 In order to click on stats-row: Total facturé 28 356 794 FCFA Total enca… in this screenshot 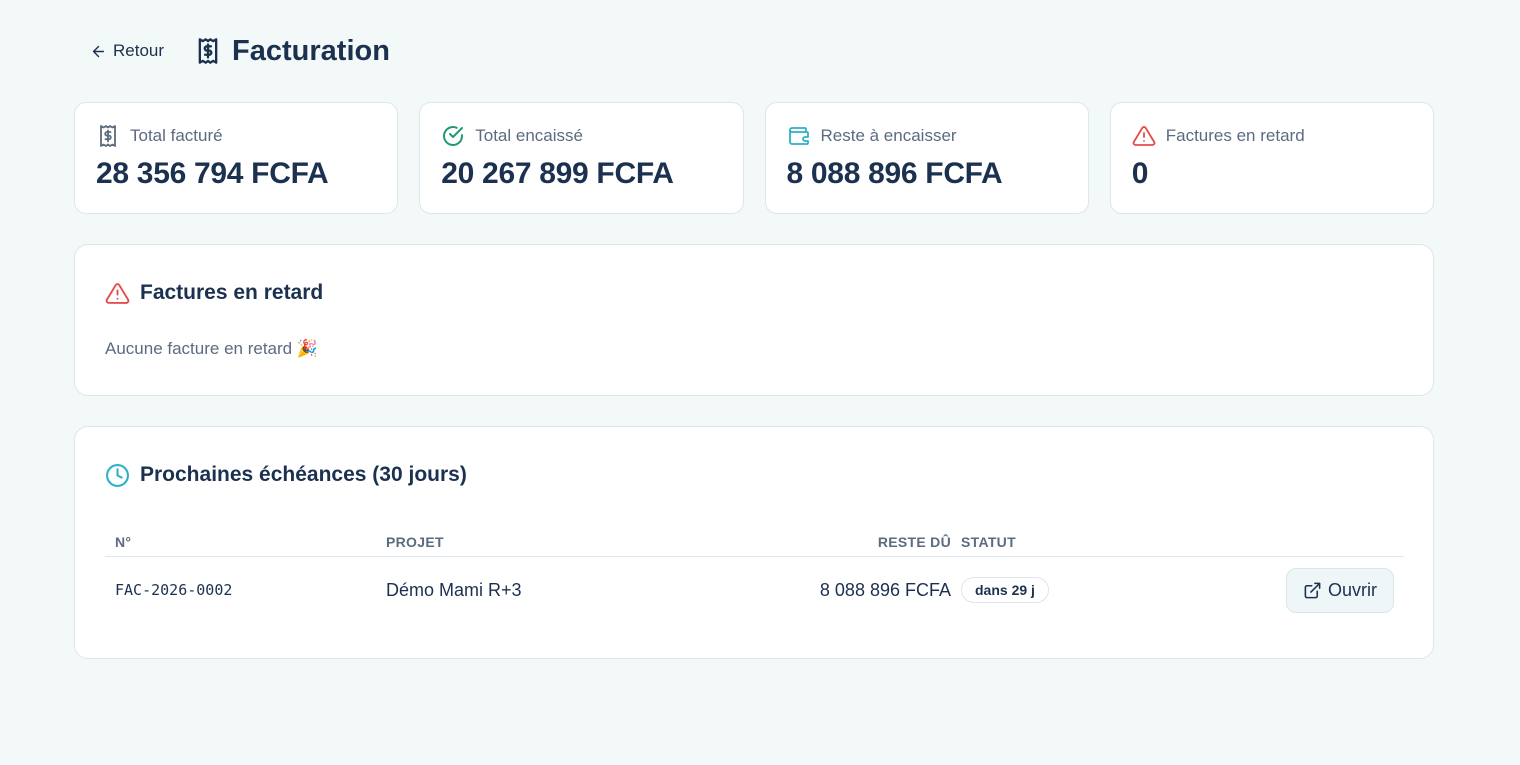, I will do `click(754, 158)`.